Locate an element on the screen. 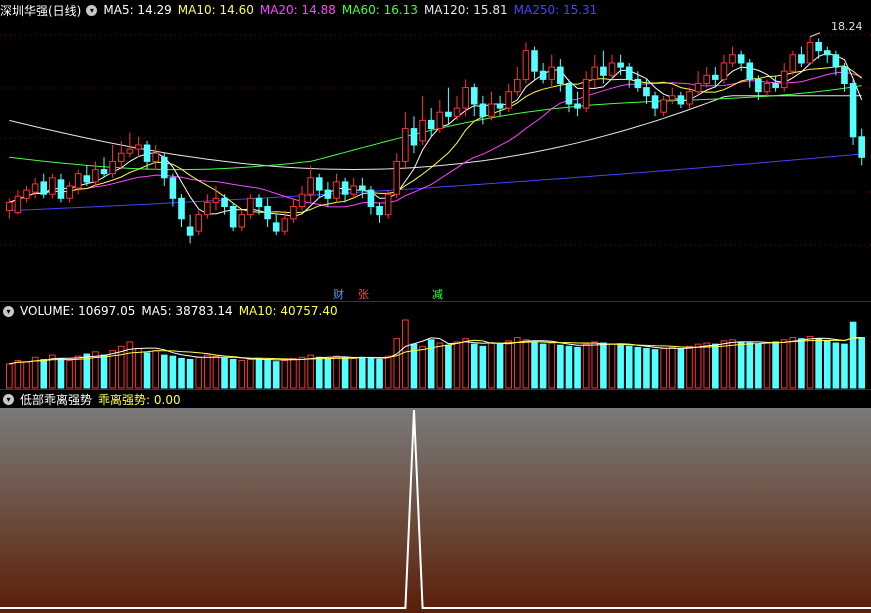  indicator-title: 低部乖离强势 is located at coordinates (56, 399).